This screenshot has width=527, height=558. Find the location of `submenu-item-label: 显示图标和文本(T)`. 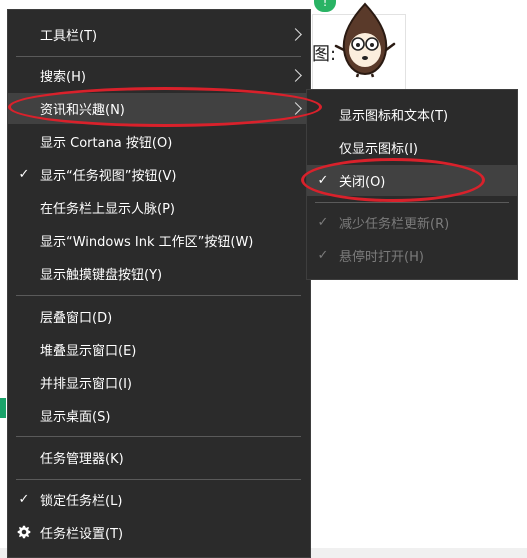

submenu-item-label: 显示图标和文本(T) is located at coordinates (394, 116).